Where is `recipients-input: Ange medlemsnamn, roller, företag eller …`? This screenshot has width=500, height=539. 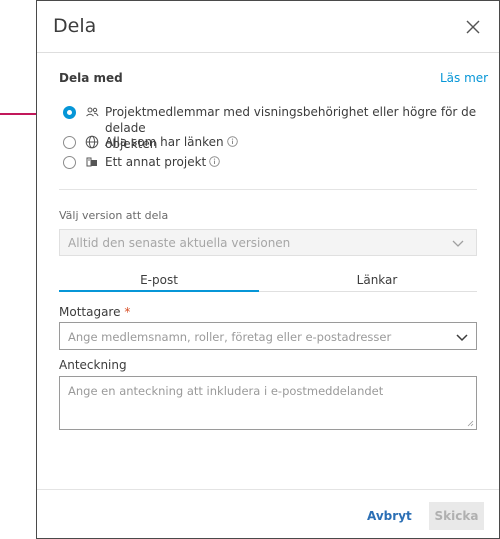 recipients-input: Ange medlemsnamn, roller, företag eller … is located at coordinates (268, 336).